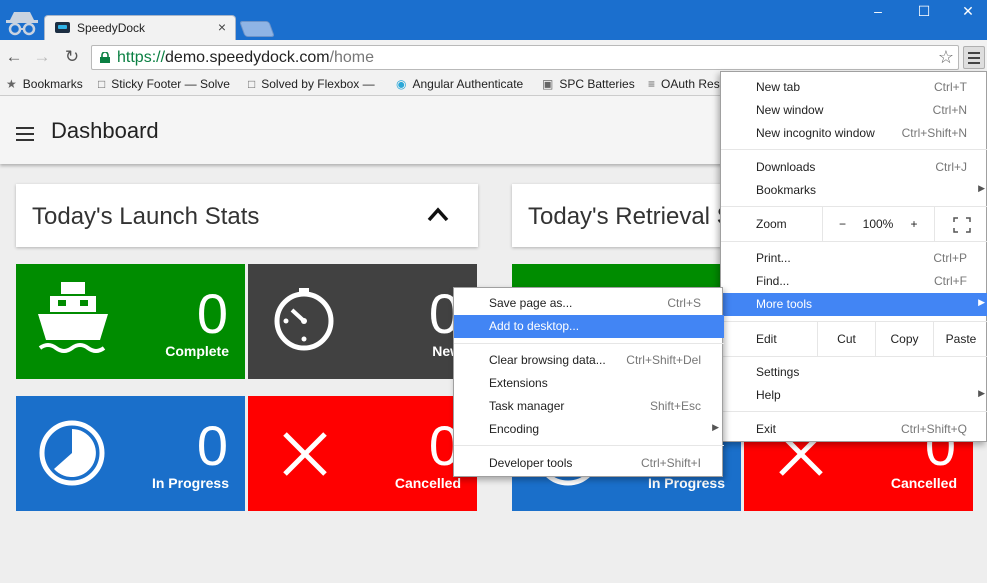 This screenshot has height=583, width=987. What do you see at coordinates (914, 224) in the screenshot?
I see `zoom-in-button: +` at bounding box center [914, 224].